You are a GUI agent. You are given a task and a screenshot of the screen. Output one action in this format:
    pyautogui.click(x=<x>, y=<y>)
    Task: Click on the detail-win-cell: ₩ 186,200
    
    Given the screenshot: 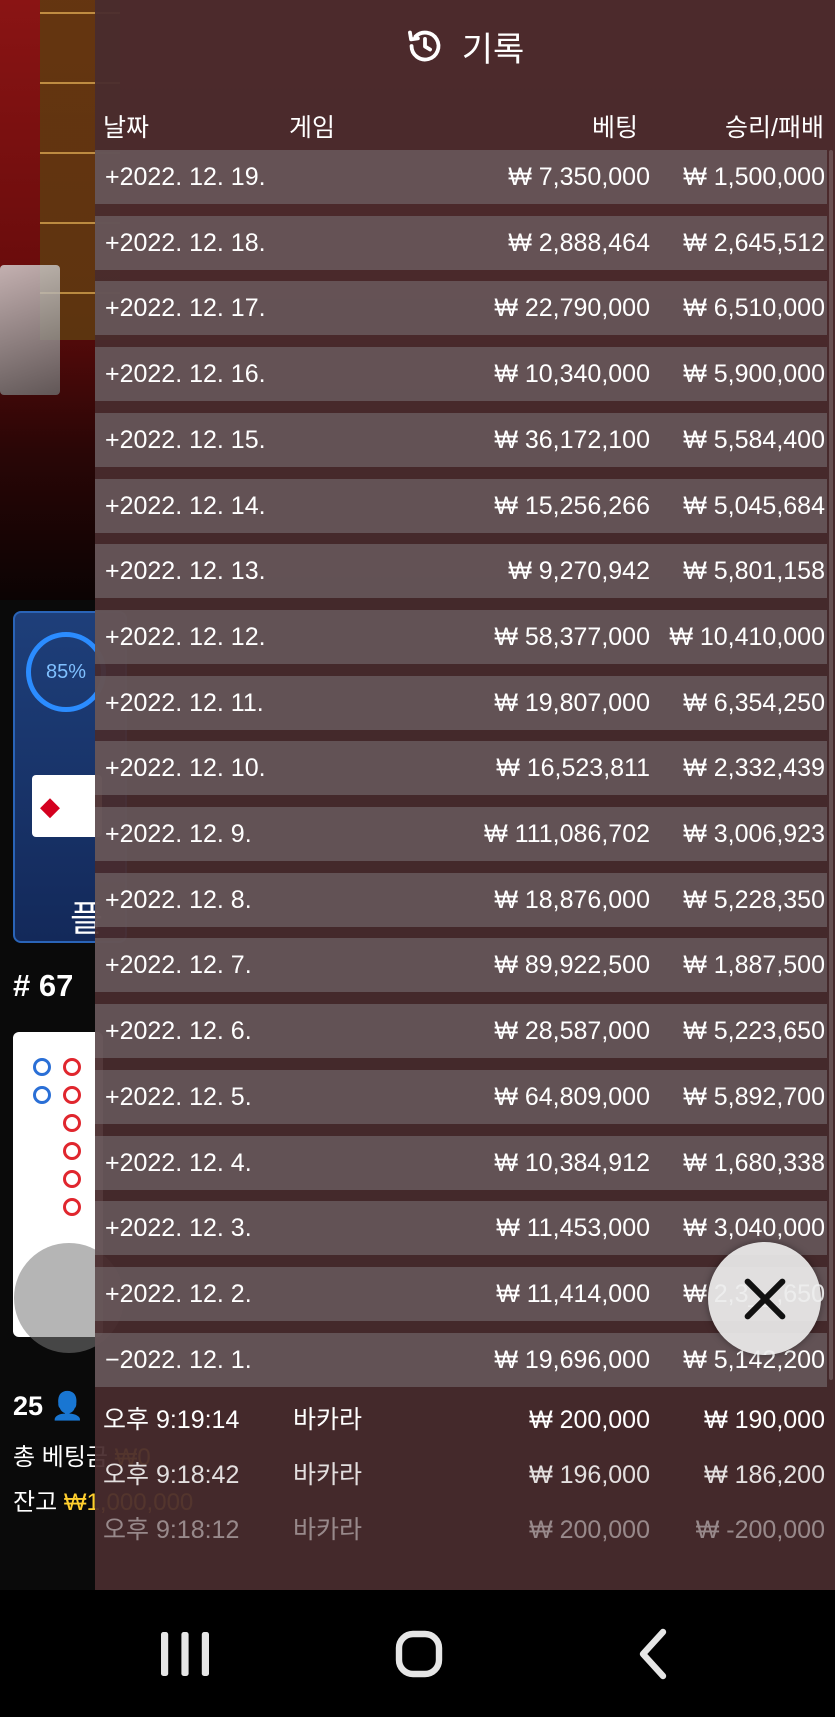 What is the action you would take?
    pyautogui.click(x=764, y=1475)
    